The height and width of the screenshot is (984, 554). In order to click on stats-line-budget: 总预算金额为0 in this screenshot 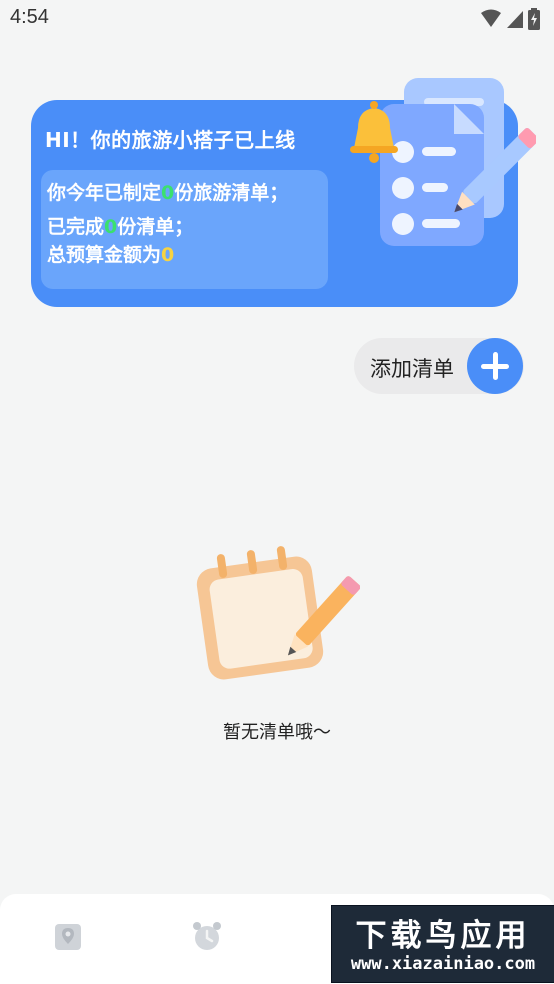, I will do `click(110, 253)`.